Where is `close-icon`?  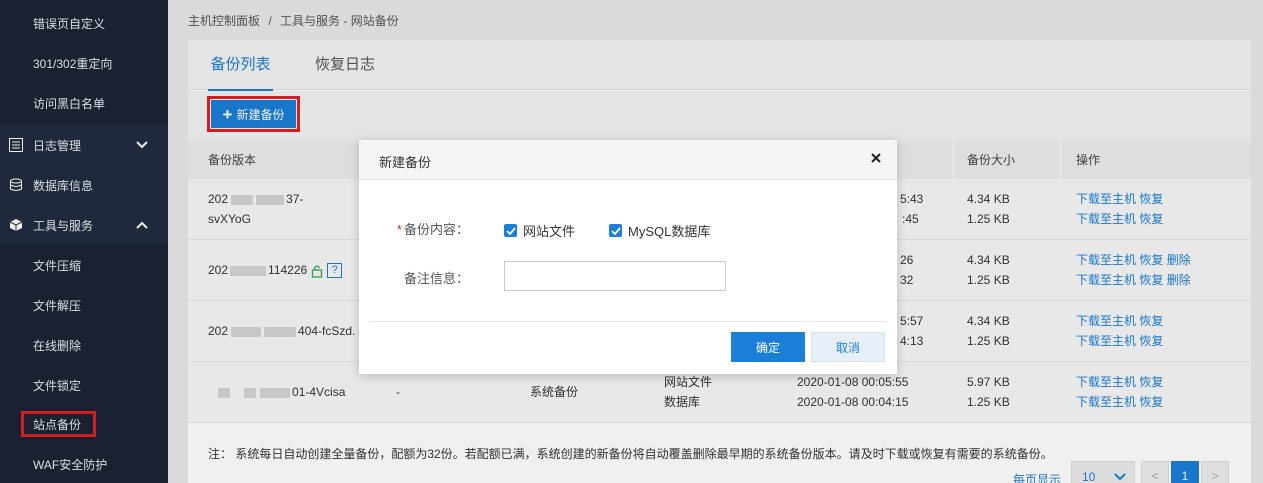
close-icon is located at coordinates (876, 158).